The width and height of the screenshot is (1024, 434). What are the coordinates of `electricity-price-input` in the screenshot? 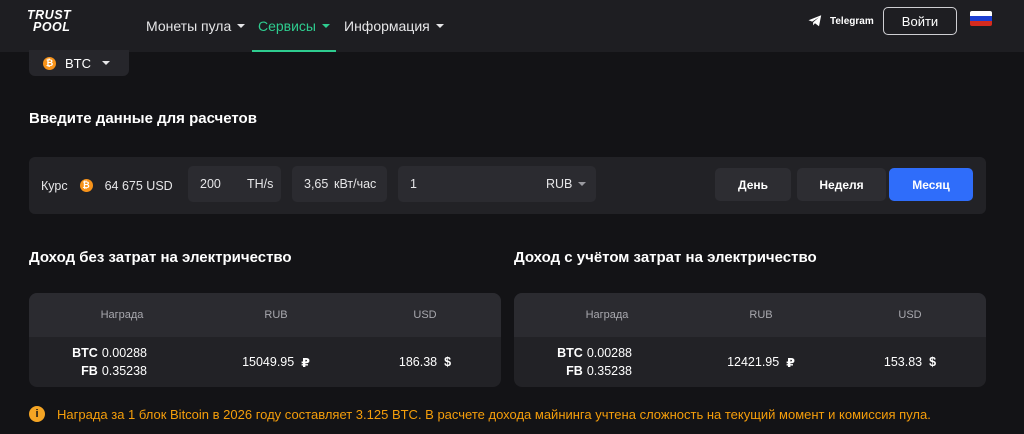 It's located at (460, 184).